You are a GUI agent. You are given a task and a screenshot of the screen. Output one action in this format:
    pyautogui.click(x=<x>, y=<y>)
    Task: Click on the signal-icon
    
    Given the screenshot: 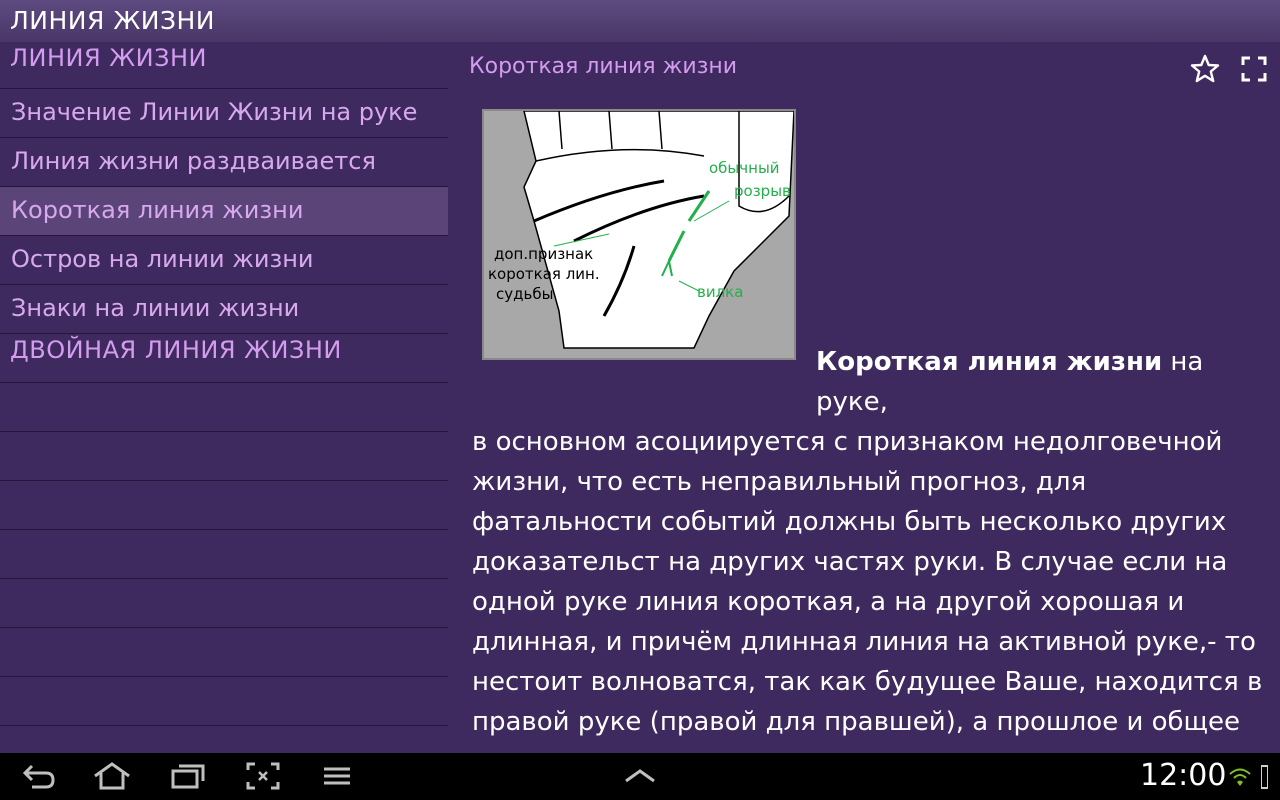 What is the action you would take?
    pyautogui.click(x=1264, y=777)
    